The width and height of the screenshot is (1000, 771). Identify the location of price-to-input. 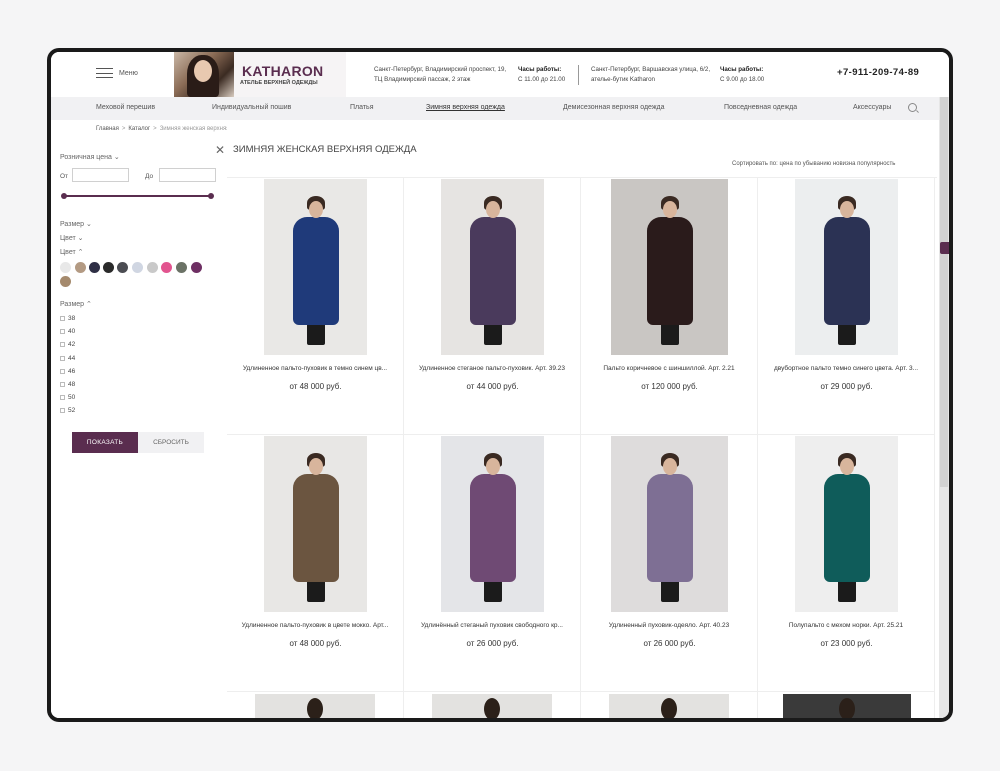
(187, 175).